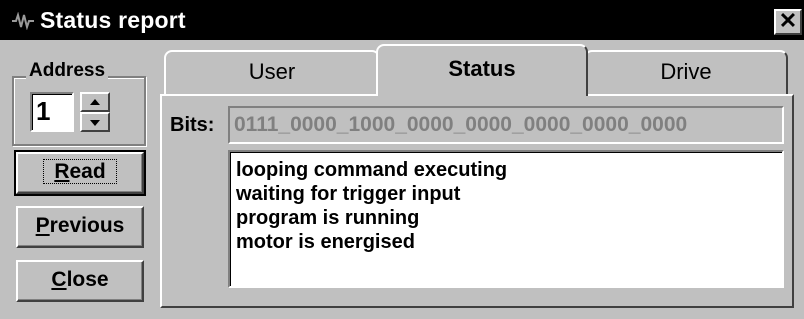 The width and height of the screenshot is (804, 319). I want to click on app-wave-icon, so click(23, 21).